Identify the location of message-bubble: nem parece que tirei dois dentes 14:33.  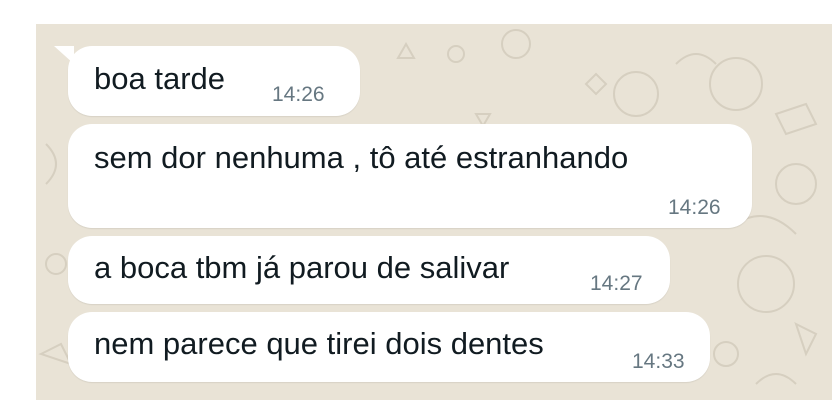
(389, 347).